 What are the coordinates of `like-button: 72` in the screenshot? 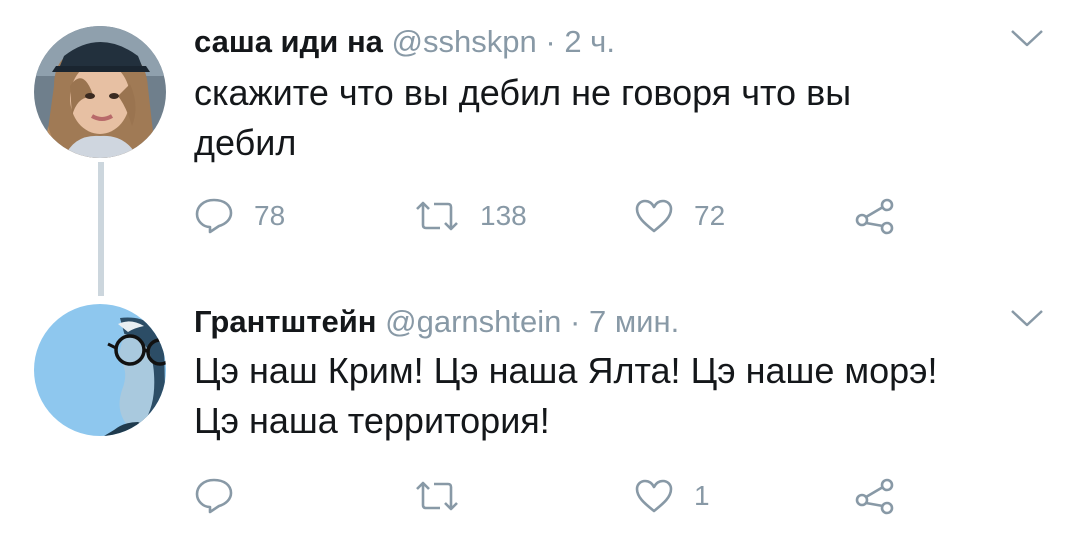 It's located at (679, 216).